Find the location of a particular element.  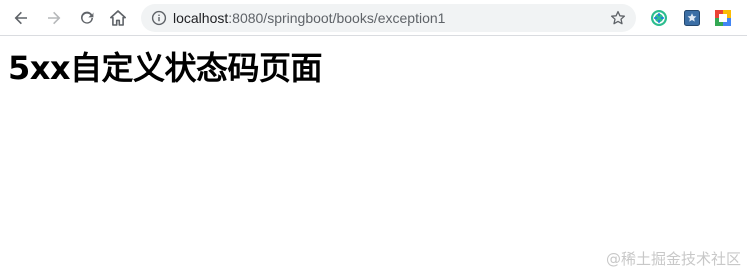

blue-bookmark-extension-icon is located at coordinates (692, 18).